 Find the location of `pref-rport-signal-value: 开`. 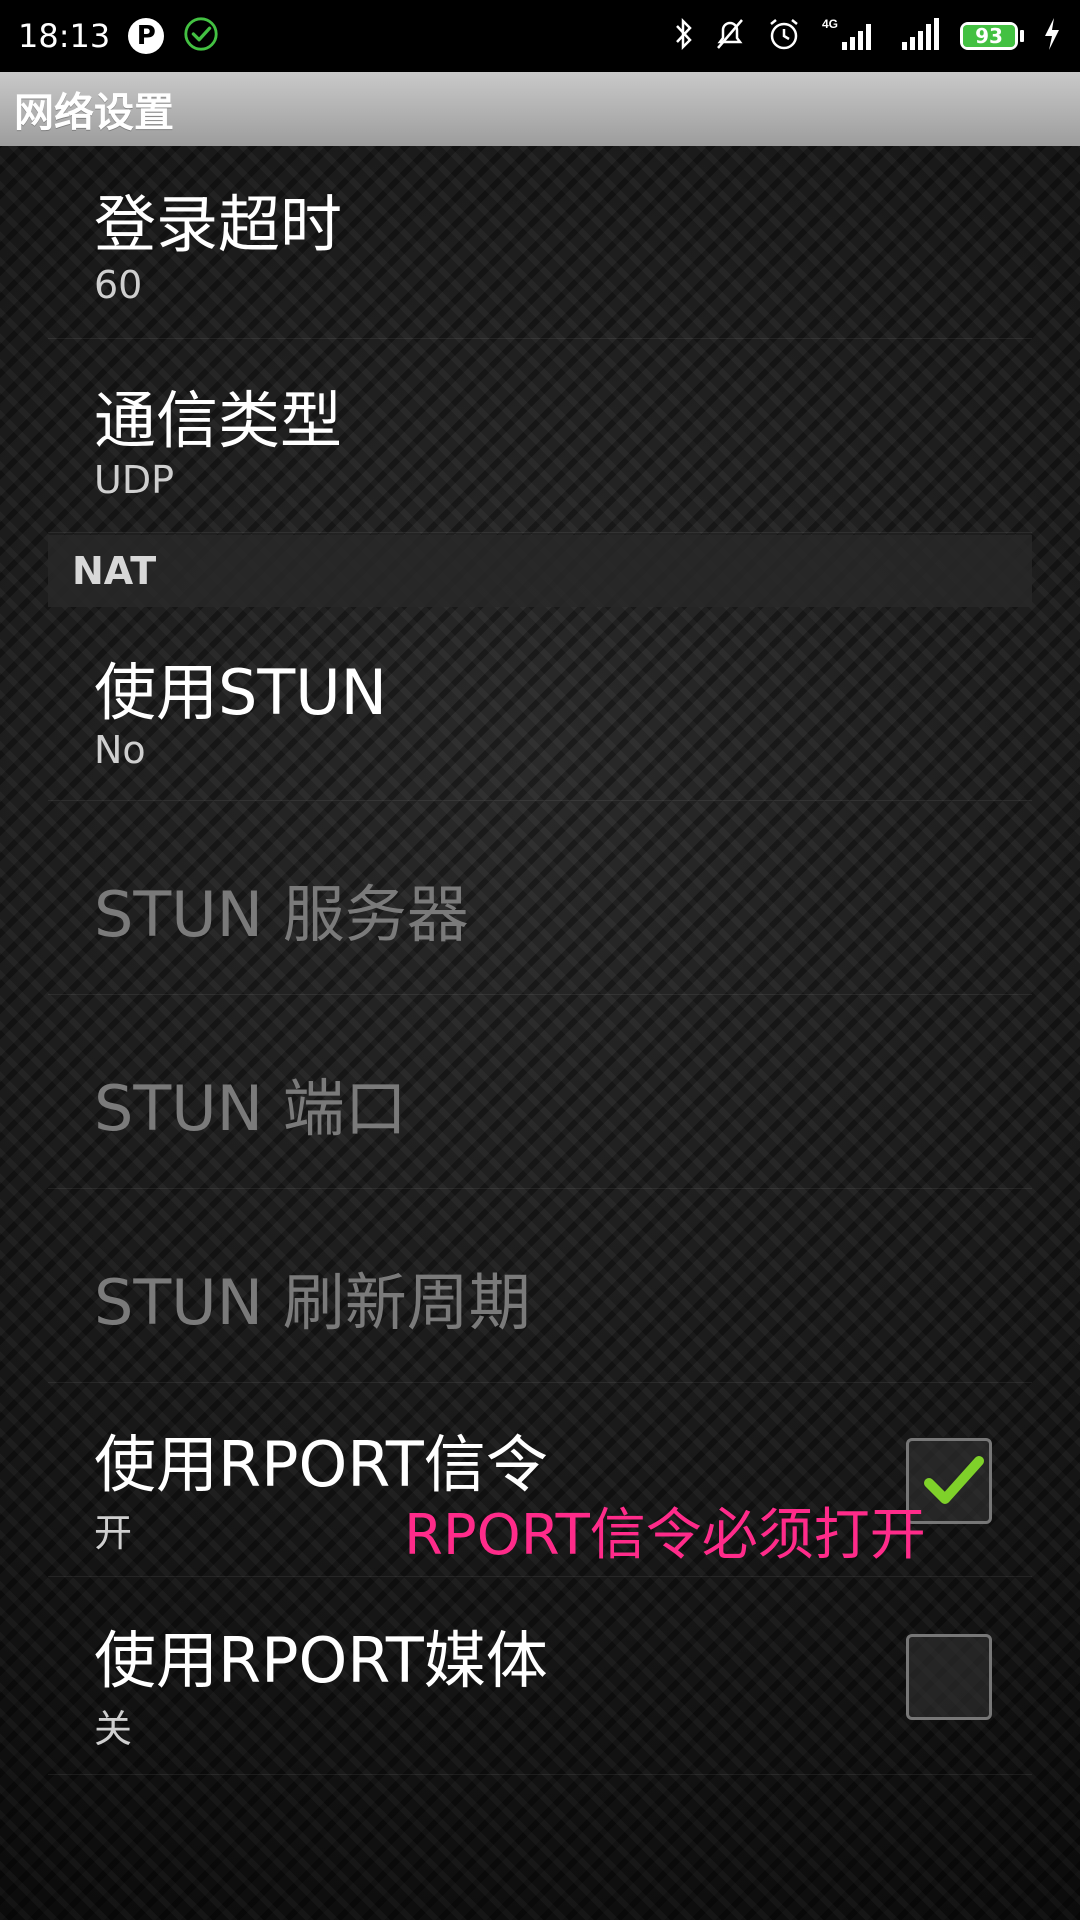

pref-rport-signal-value: 开 is located at coordinates (113, 1533).